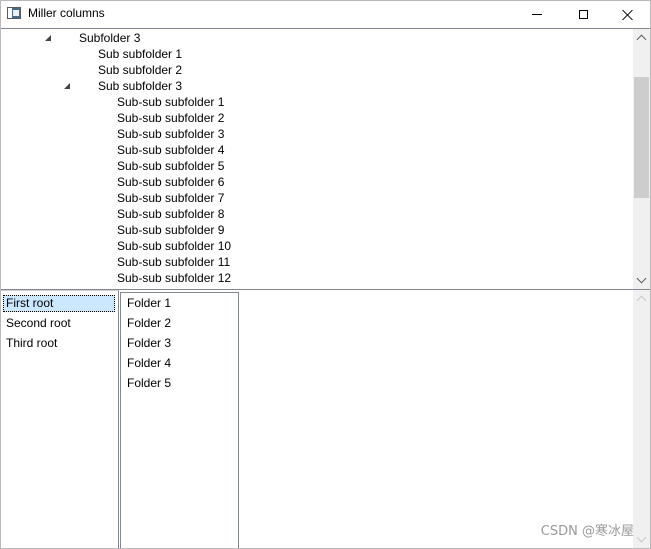 The width and height of the screenshot is (651, 549). I want to click on tree-item: Sub-sub subfolder 5, so click(170, 166).